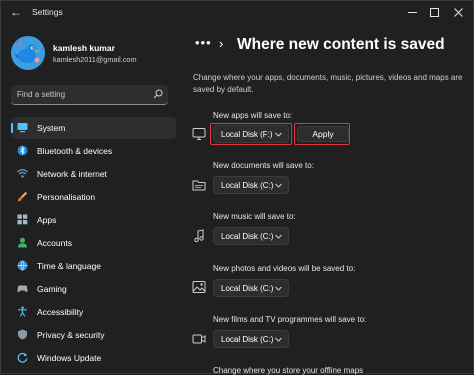 The image size is (474, 375). What do you see at coordinates (263, 165) in the screenshot?
I see `documents-save-label: New documents will save to:` at bounding box center [263, 165].